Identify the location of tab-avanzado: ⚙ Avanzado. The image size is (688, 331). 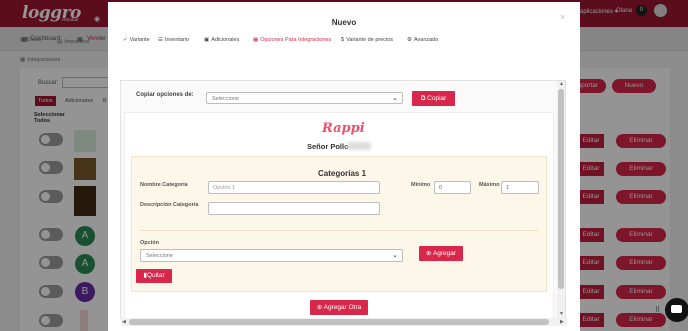
(422, 40).